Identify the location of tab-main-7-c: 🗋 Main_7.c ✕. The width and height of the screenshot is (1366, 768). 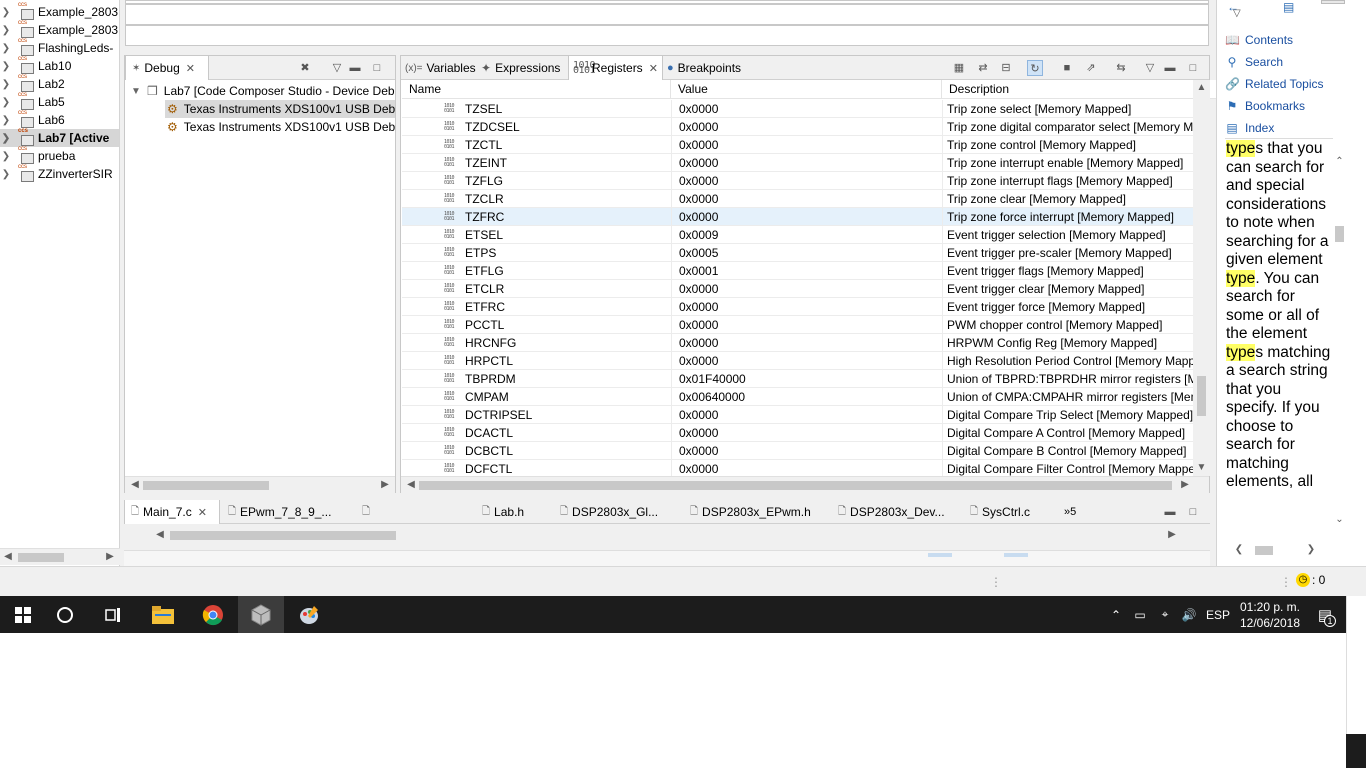
(172, 512).